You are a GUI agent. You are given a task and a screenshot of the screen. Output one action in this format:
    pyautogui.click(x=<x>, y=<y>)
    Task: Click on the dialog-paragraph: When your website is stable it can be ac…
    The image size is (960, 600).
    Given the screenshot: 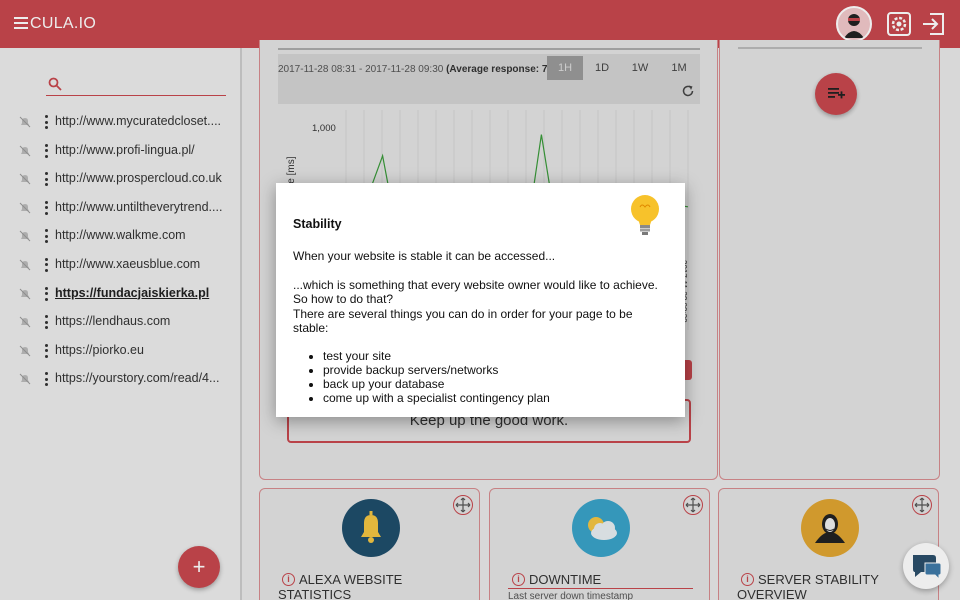 What is the action you would take?
    pyautogui.click(x=424, y=256)
    